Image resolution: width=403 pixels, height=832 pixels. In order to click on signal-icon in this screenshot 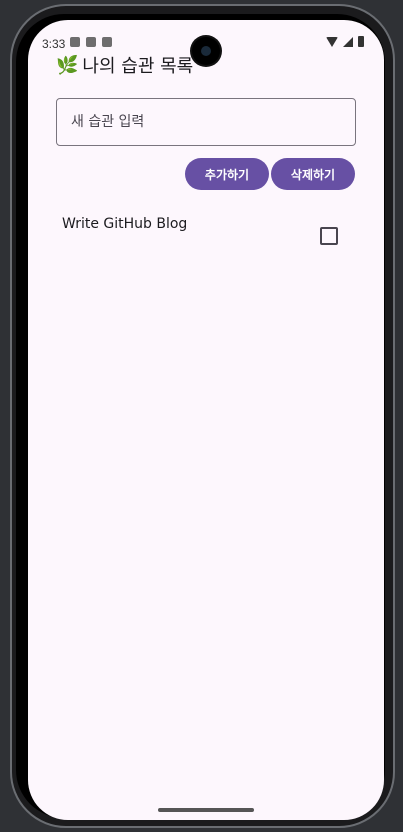, I will do `click(348, 41)`.